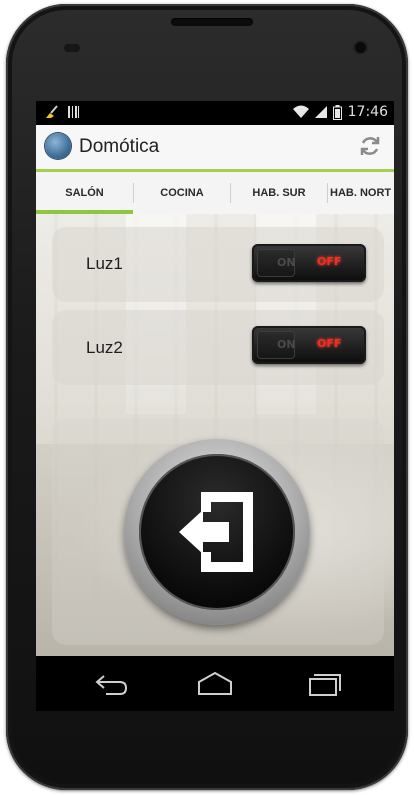  I want to click on tab-label: HAB. SUR, so click(279, 193).